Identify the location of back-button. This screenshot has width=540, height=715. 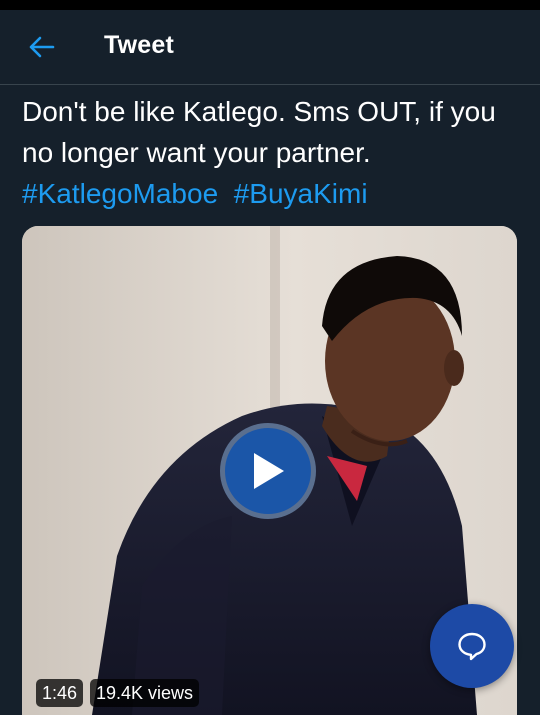
(42, 47).